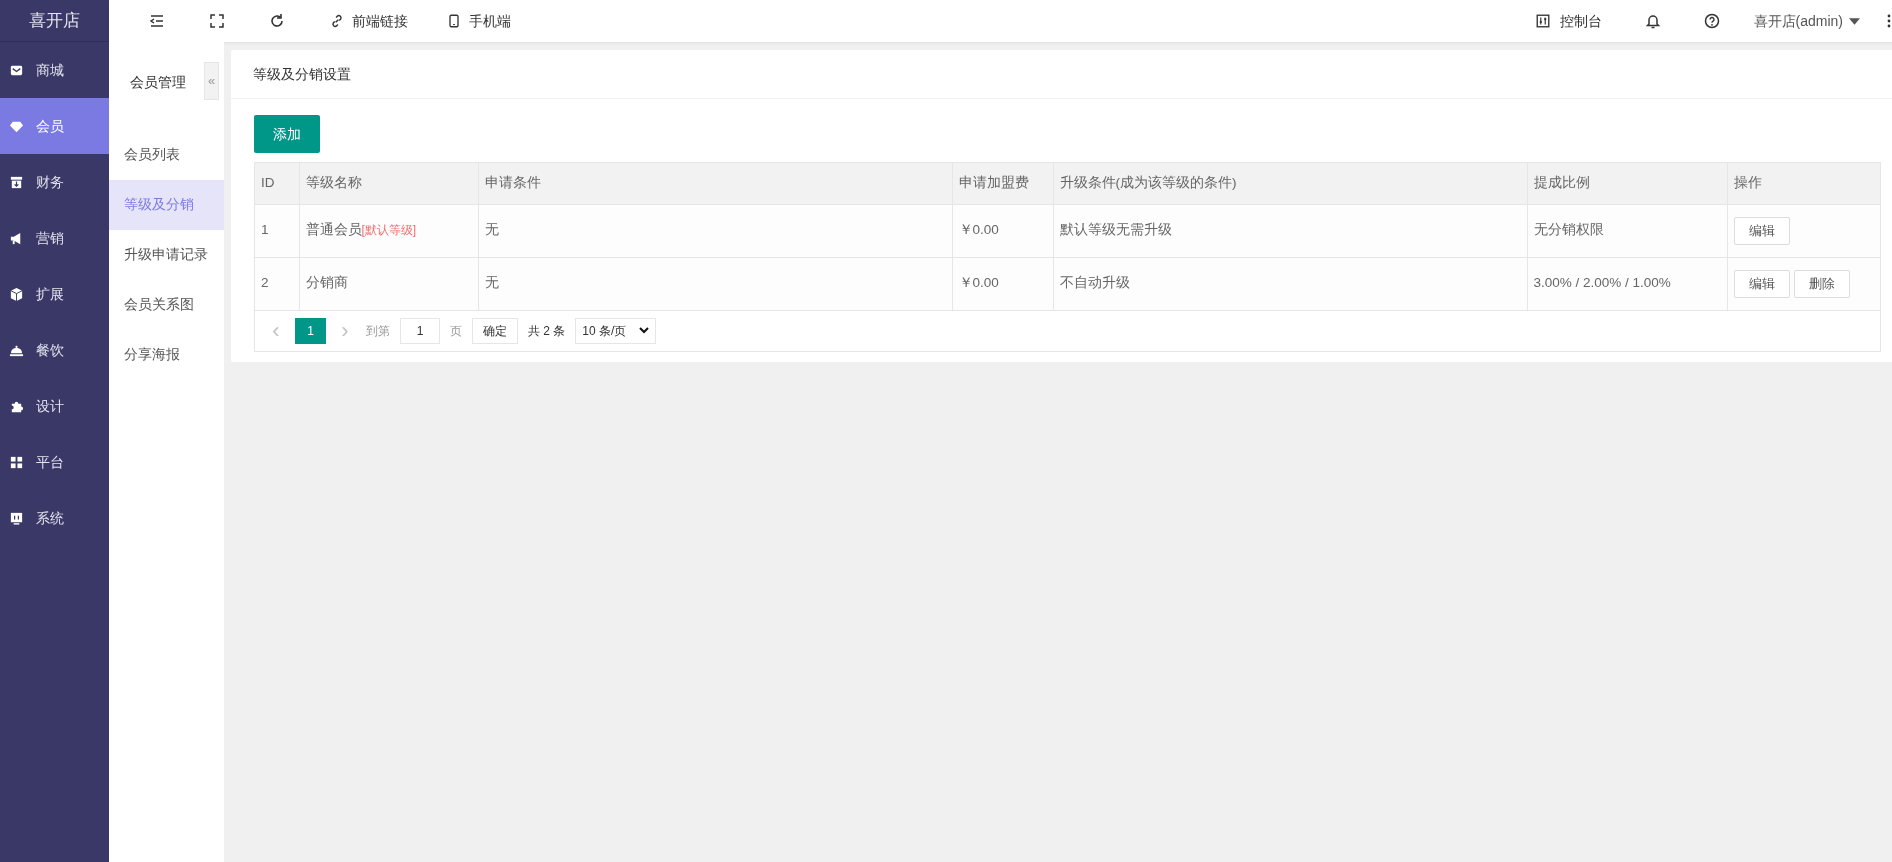  I want to click on bell-icon, so click(1652, 21).